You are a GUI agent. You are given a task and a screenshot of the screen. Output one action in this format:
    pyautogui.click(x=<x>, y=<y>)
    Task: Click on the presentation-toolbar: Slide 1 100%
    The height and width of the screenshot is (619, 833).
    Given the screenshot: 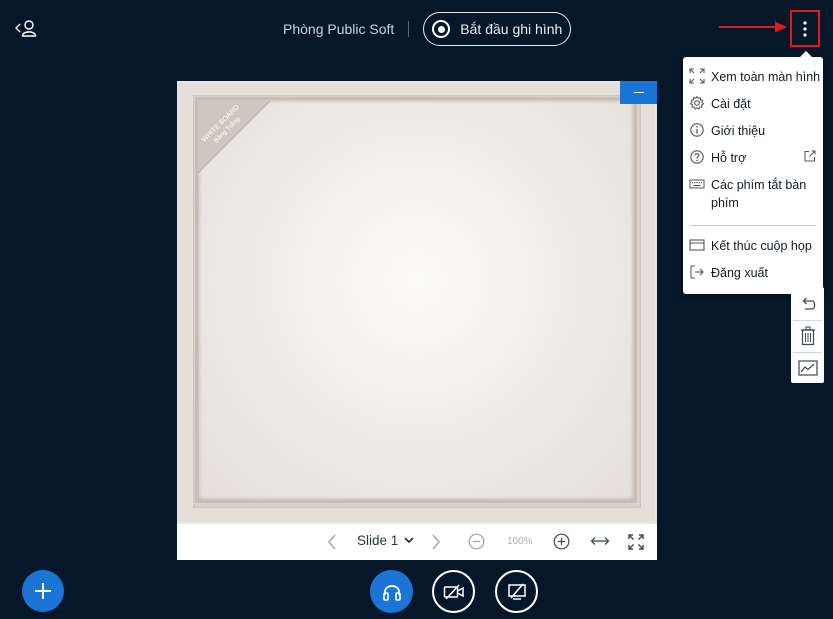 What is the action you would take?
    pyautogui.click(x=417, y=542)
    